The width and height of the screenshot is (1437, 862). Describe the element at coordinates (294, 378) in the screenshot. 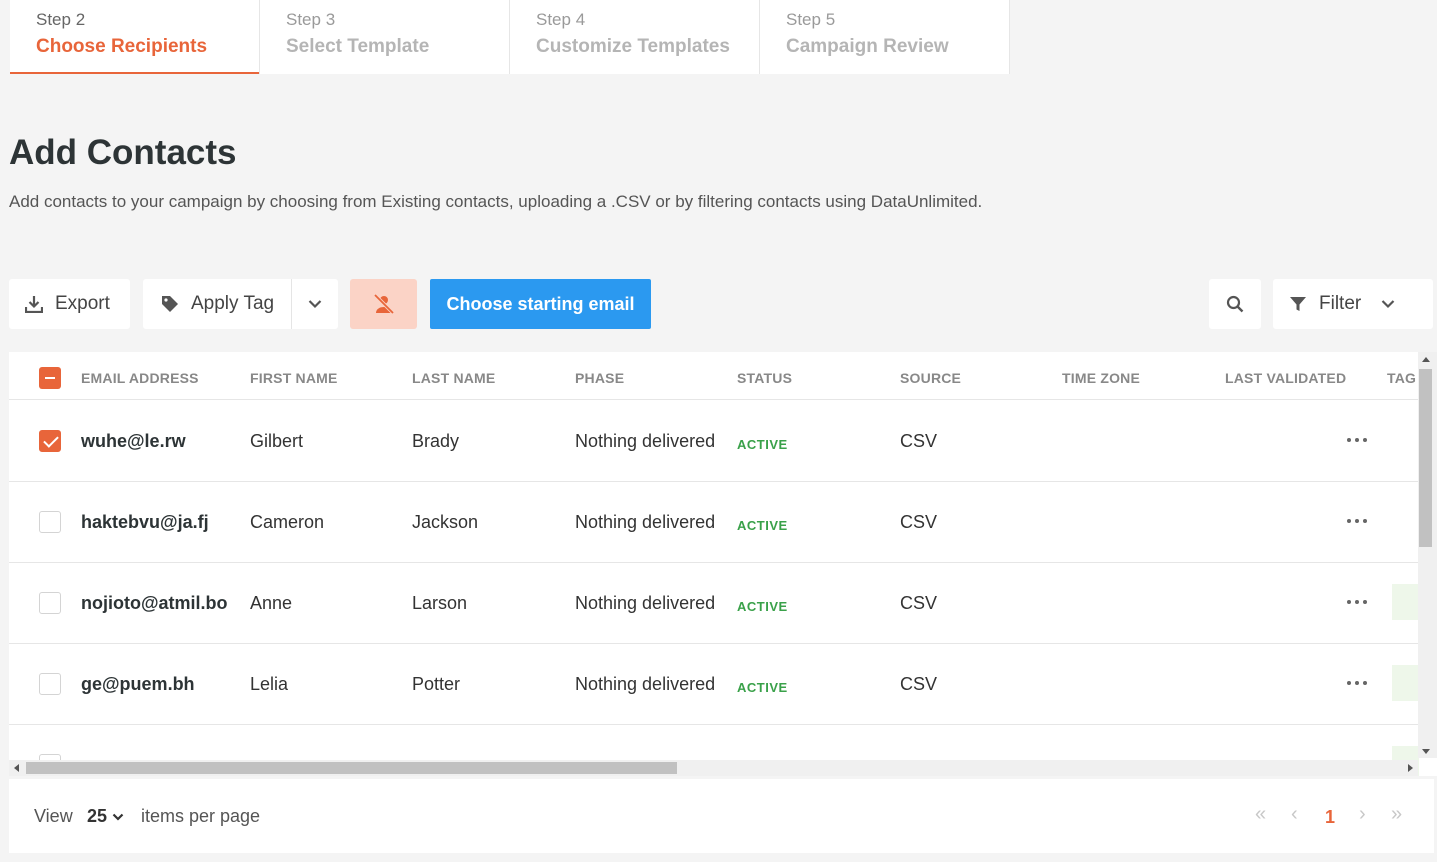

I see `column-header-first-name: FIRST NAME` at that location.